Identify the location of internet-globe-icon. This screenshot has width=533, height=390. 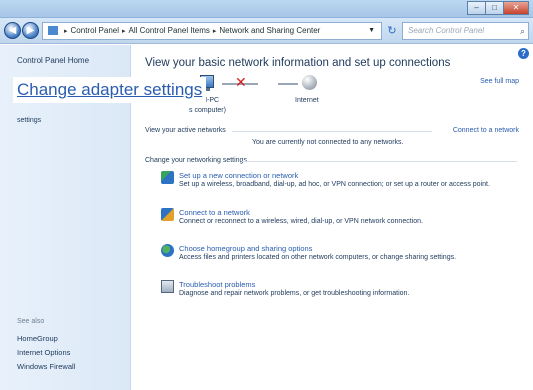
(309, 82).